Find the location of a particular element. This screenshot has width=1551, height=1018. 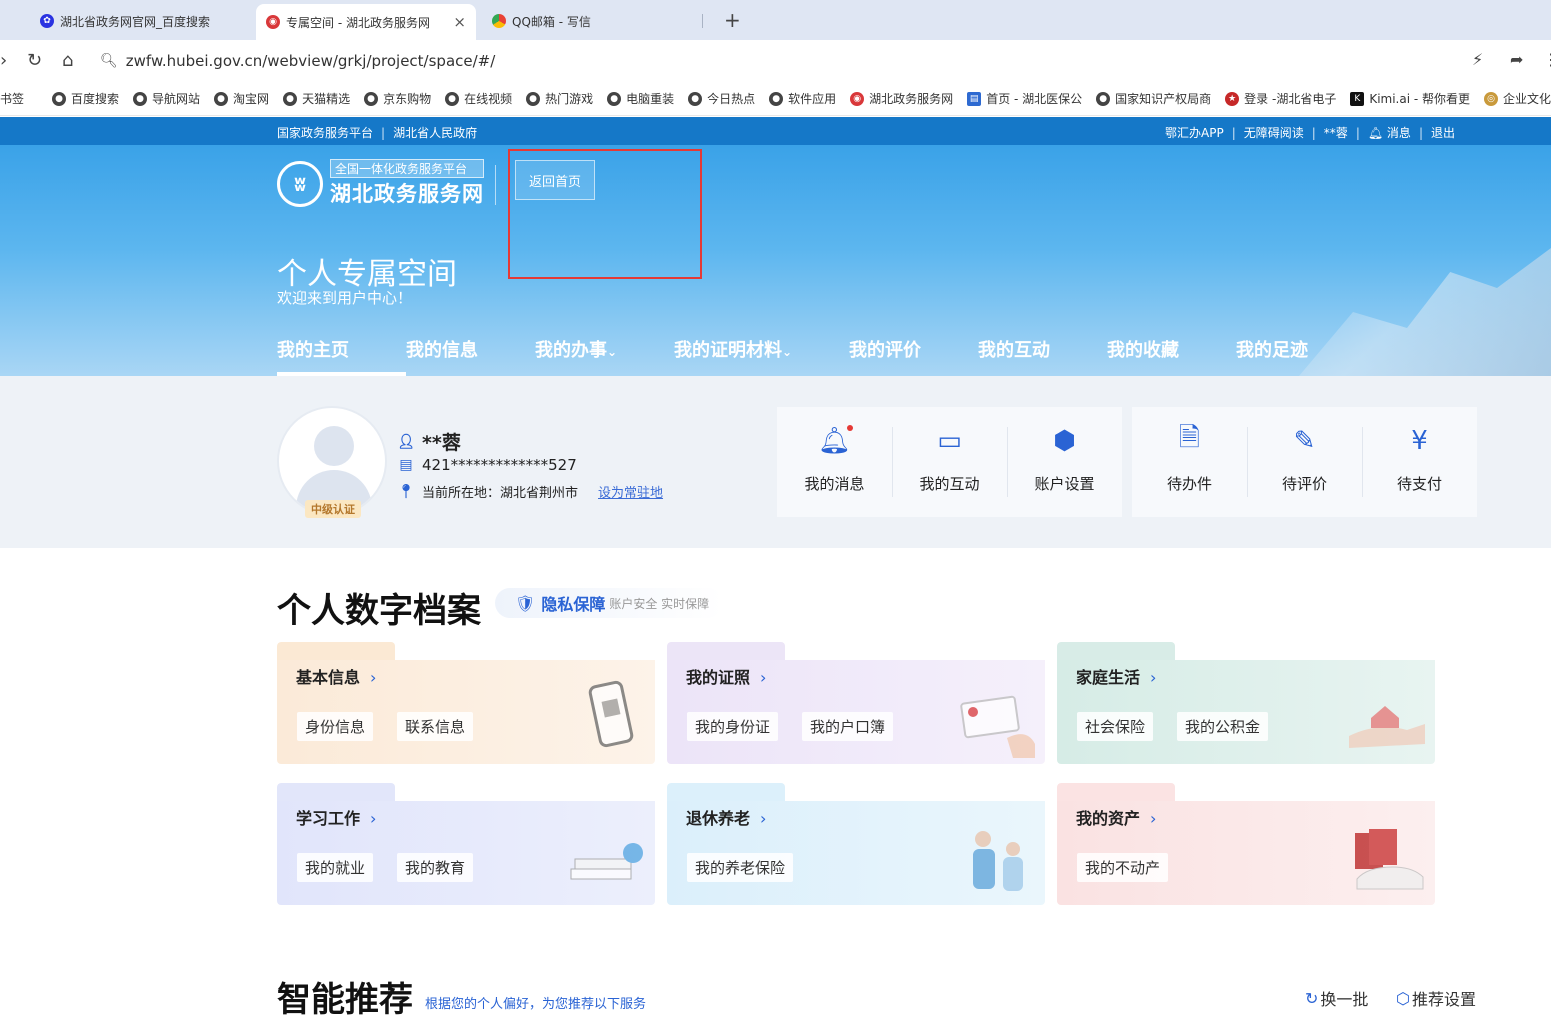

archive-card-family-life: 家庭生活 › 社会保险 我的公积金 is located at coordinates (1246, 703).